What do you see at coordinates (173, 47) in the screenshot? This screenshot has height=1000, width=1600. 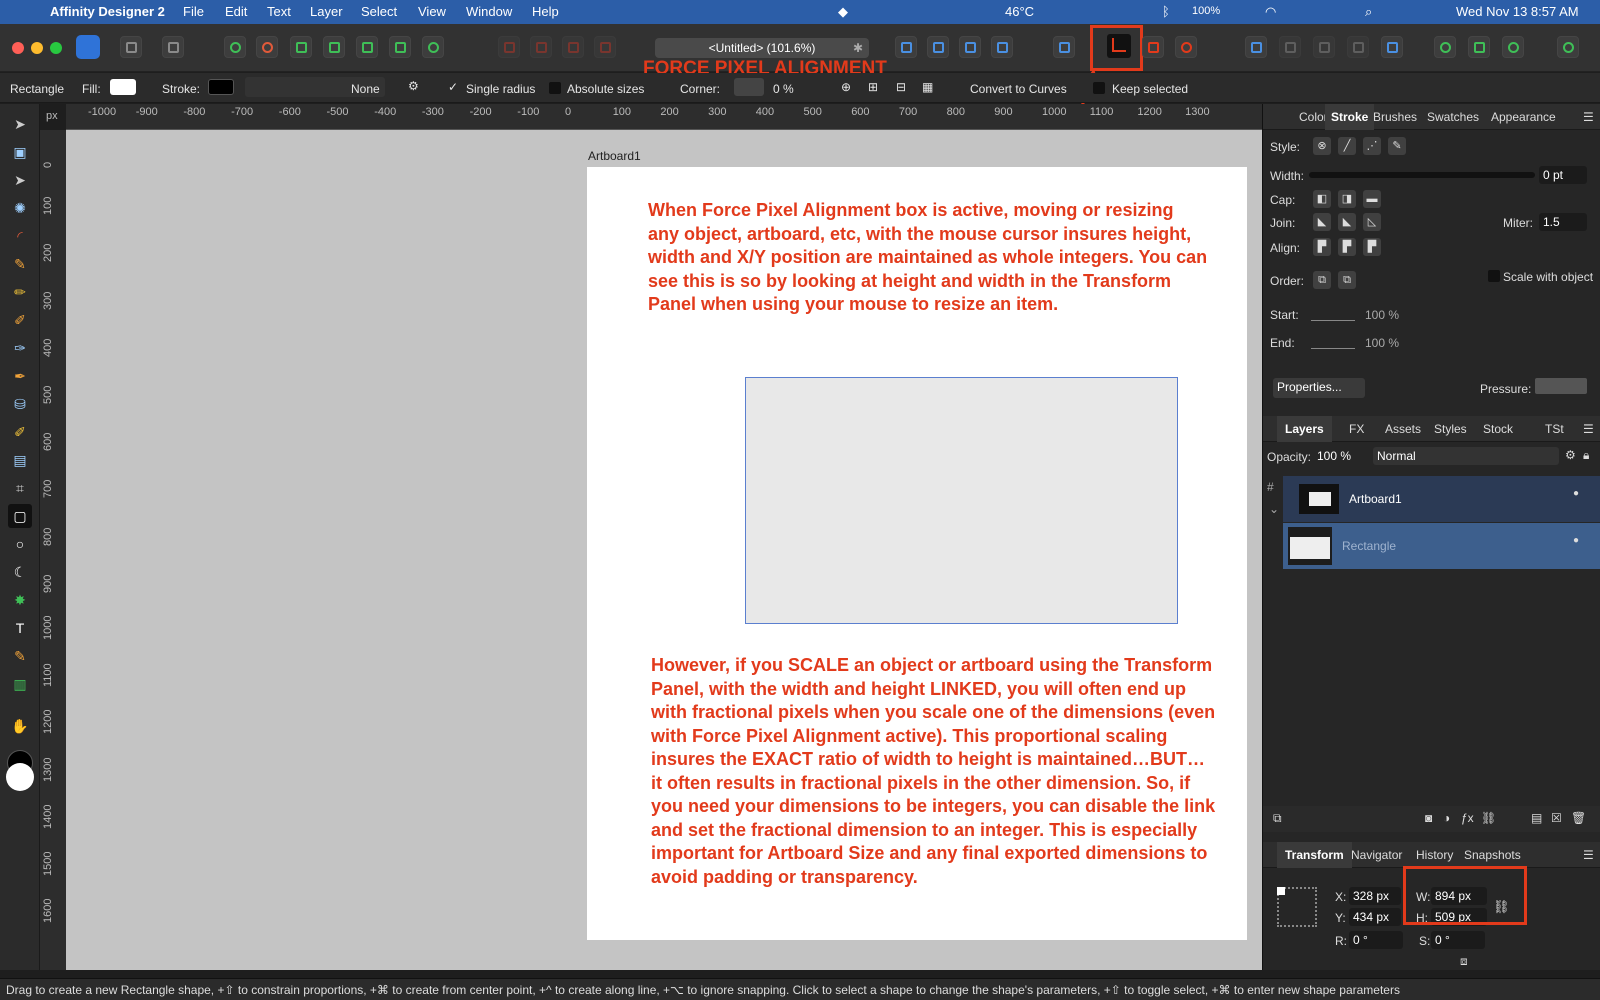 I see `export-persona-icon` at bounding box center [173, 47].